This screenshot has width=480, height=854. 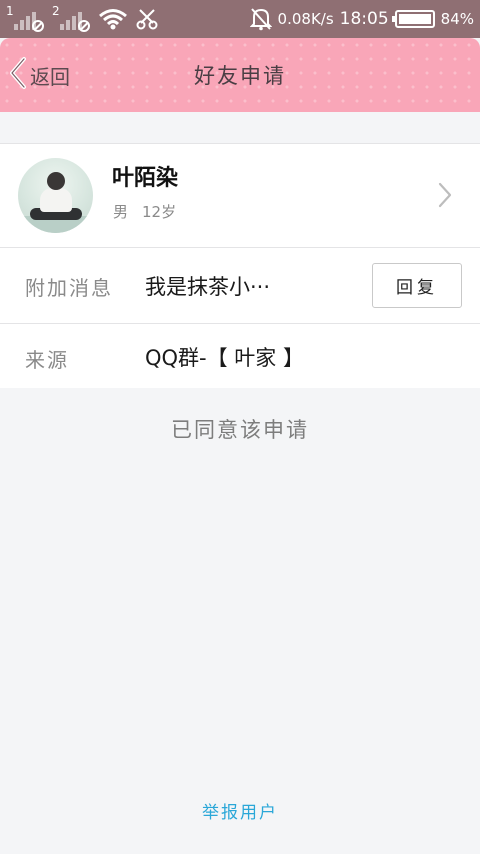 What do you see at coordinates (208, 287) in the screenshot?
I see `message-value: 我是抹茶小···` at bounding box center [208, 287].